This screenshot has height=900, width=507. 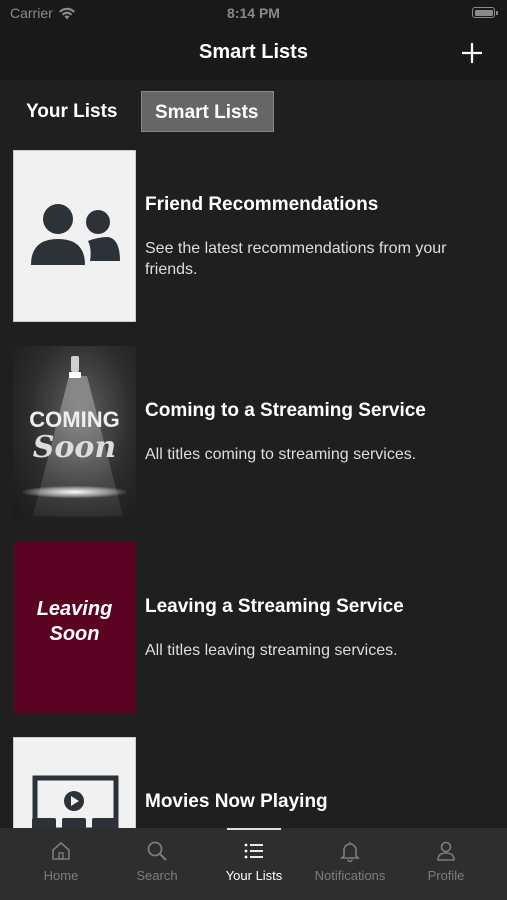 I want to click on tab-label: Your Lists, so click(x=254, y=875).